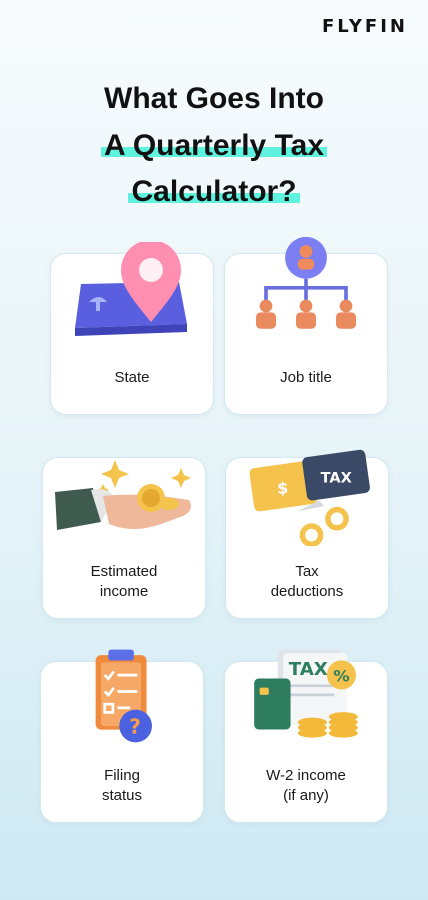 The image size is (428, 900). Describe the element at coordinates (307, 581) in the screenshot. I see `card-tax-deductions-label: Tax deductions` at that location.